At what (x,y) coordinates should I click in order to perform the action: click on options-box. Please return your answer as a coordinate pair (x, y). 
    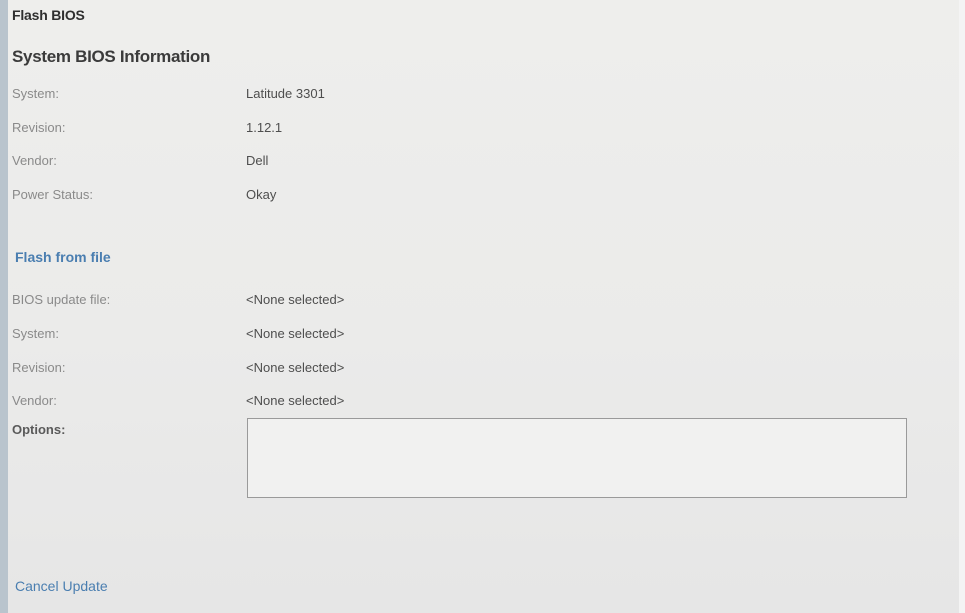
    Looking at the image, I should click on (577, 458).